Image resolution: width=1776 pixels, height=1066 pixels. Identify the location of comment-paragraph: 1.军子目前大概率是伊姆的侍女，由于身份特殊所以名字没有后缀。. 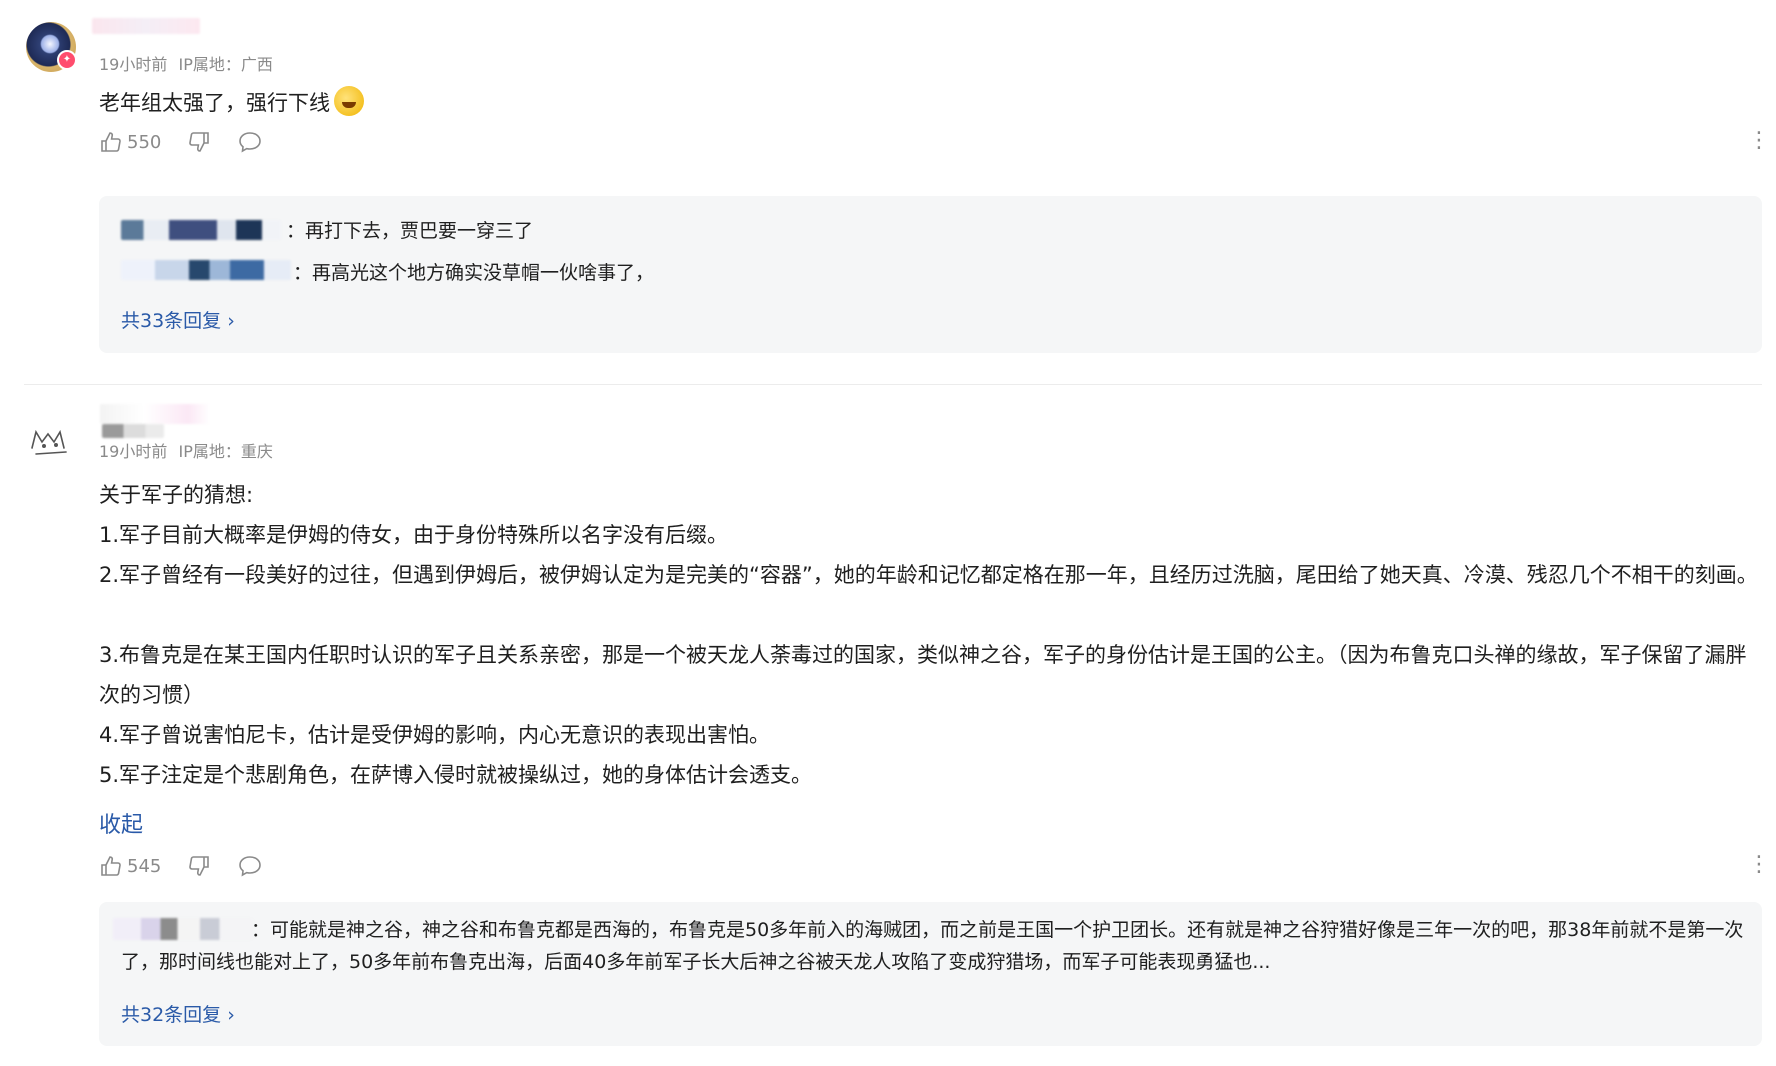
(414, 535).